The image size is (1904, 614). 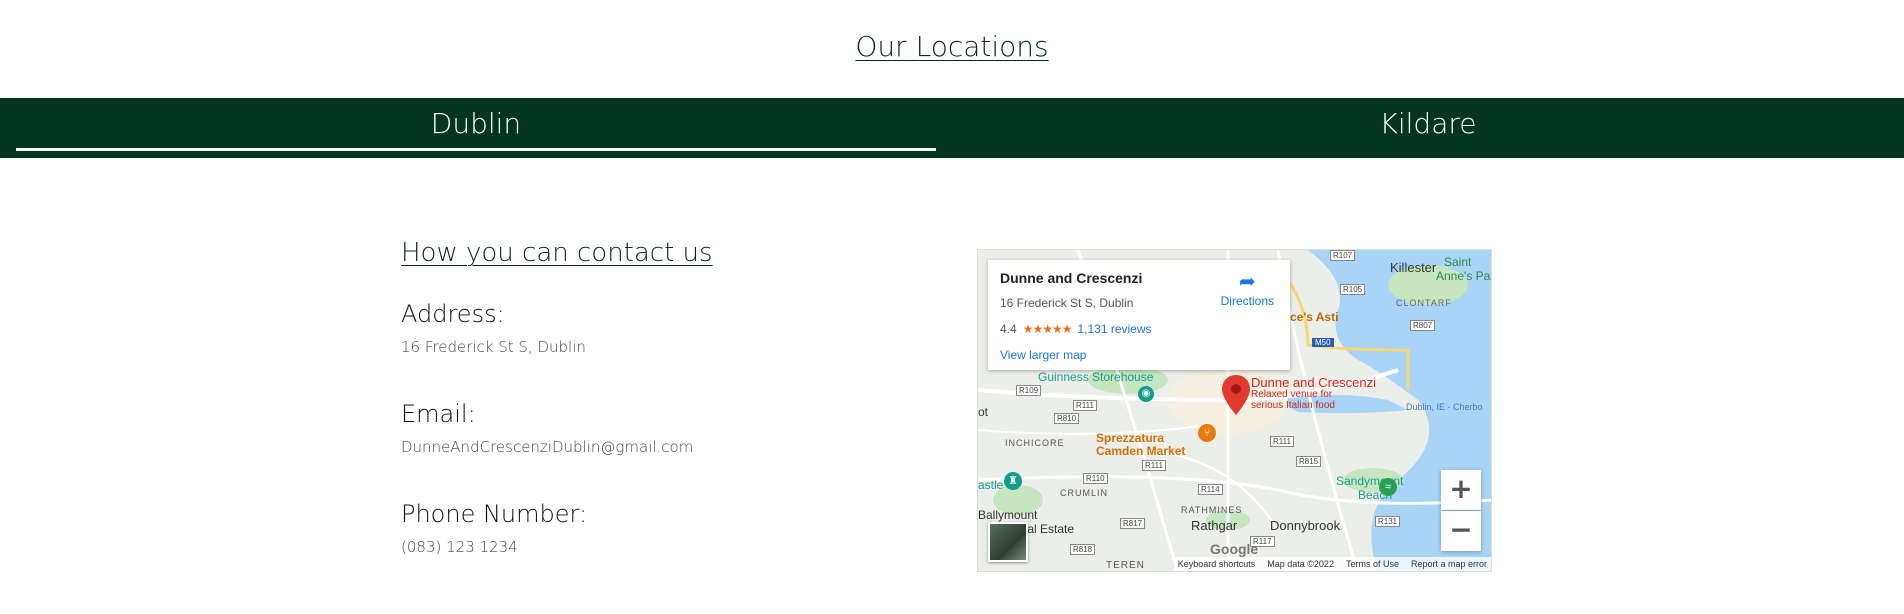 What do you see at coordinates (1458, 262) in the screenshot?
I see `map-label-saint: Saint` at bounding box center [1458, 262].